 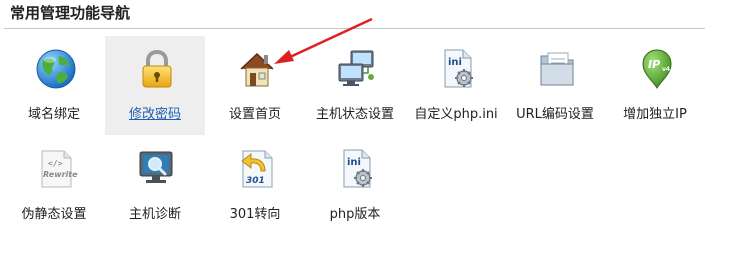 I want to click on nav-item-url-encoding: URL编码设置, so click(x=555, y=85).